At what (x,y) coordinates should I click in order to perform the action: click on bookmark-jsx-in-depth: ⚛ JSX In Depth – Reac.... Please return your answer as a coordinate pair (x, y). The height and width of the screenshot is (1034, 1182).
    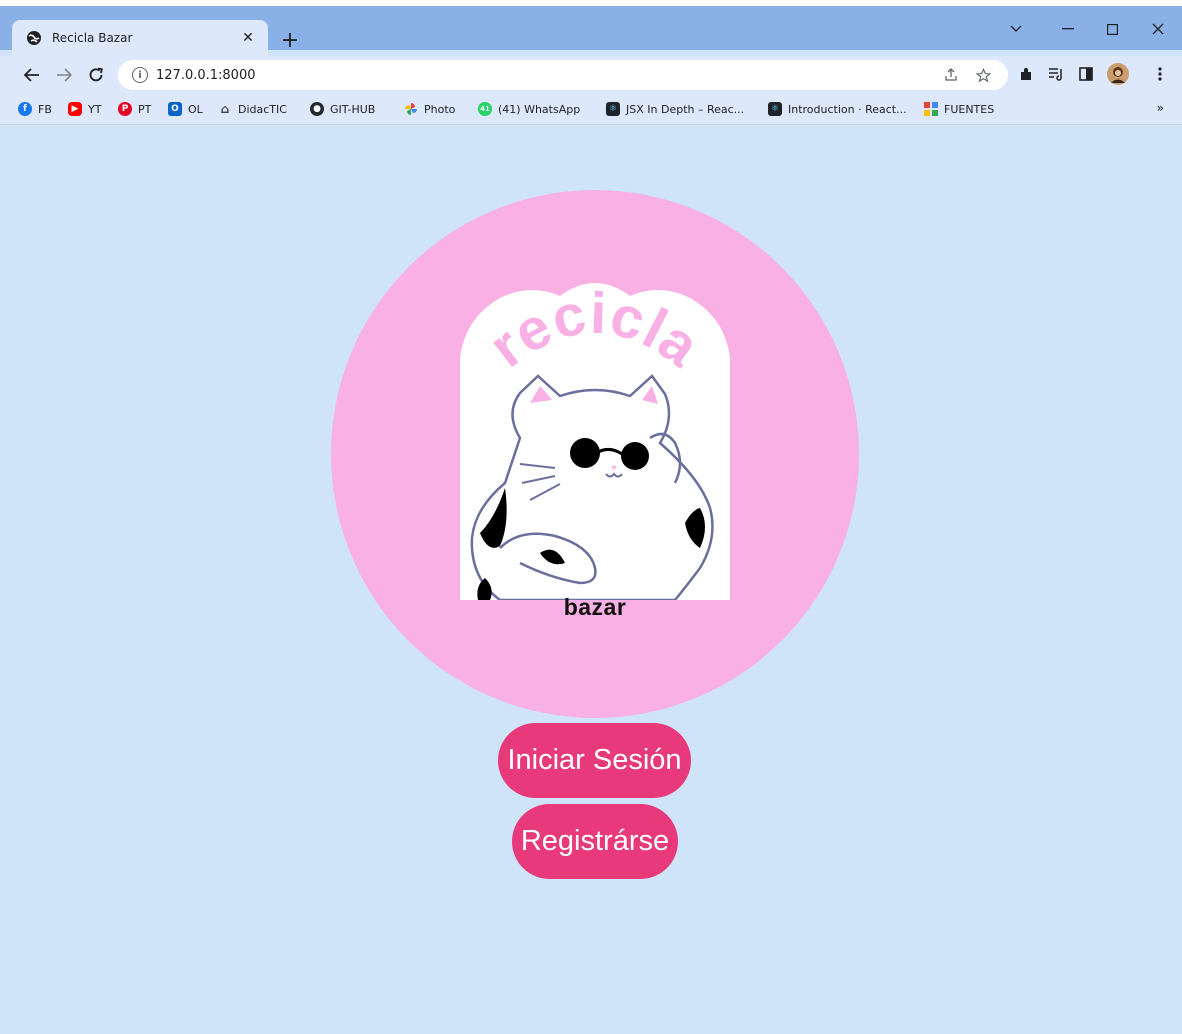
    Looking at the image, I should click on (675, 109).